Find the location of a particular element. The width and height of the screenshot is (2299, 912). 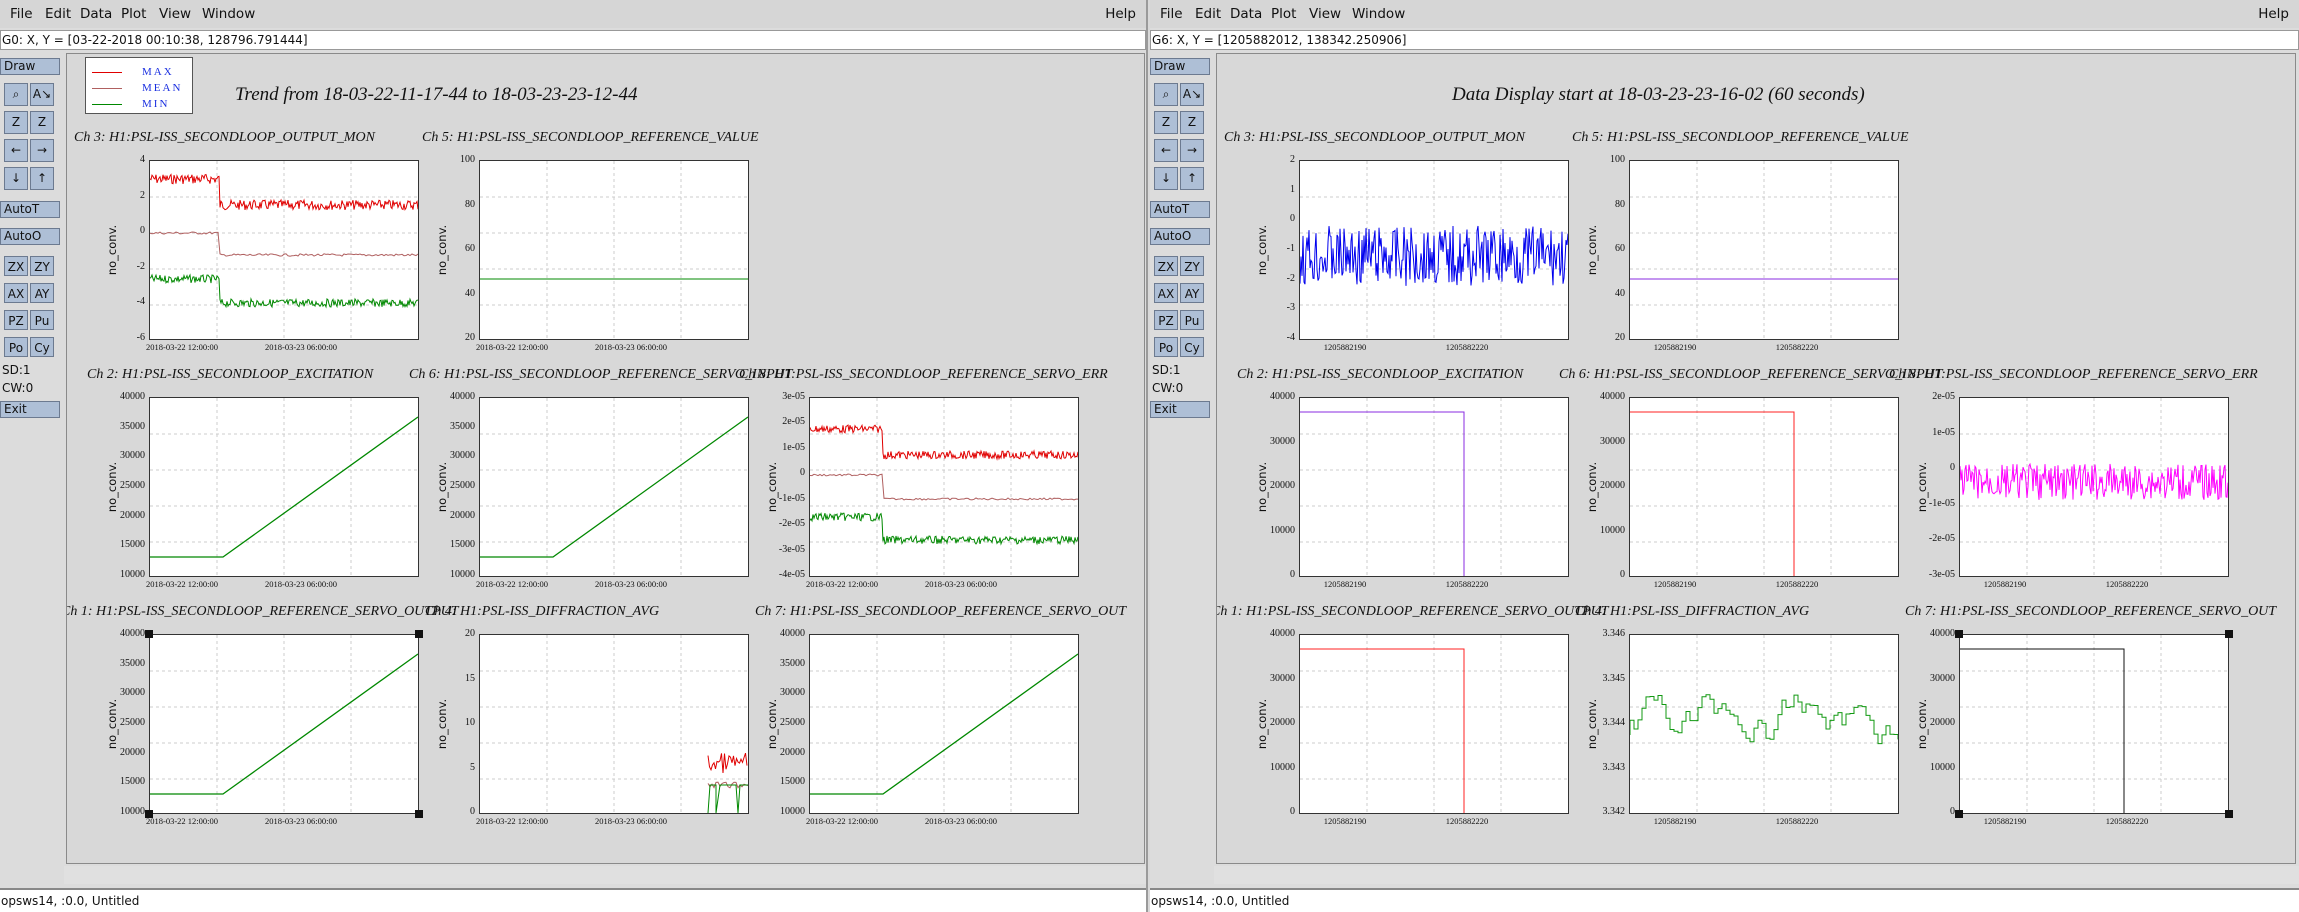

min-trace is located at coordinates (727, 798).